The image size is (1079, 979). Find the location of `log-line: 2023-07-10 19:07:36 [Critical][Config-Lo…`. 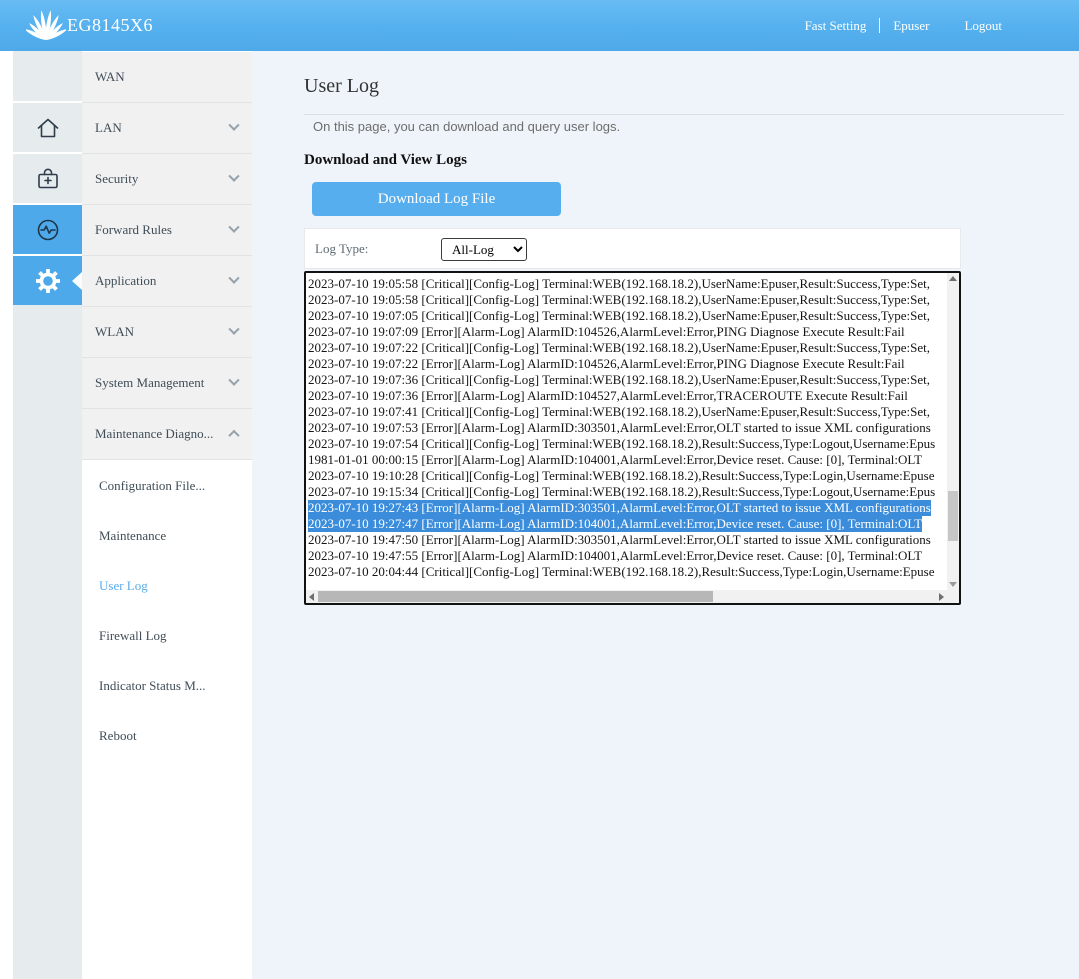

log-line: 2023-07-10 19:07:36 [Critical][Config-Lo… is located at coordinates (619, 379).